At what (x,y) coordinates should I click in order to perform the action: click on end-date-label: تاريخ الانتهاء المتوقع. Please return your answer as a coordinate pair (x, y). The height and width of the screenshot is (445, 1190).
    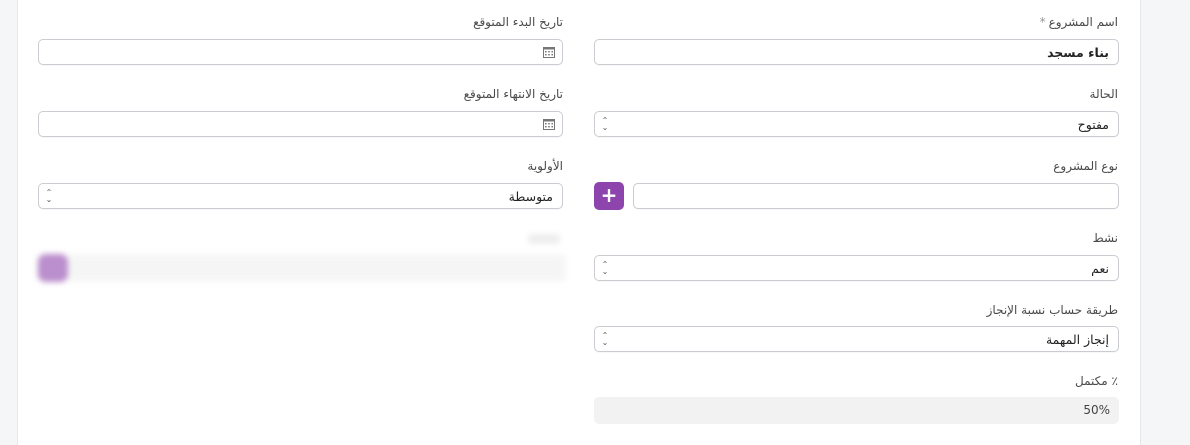
    Looking at the image, I should click on (513, 94).